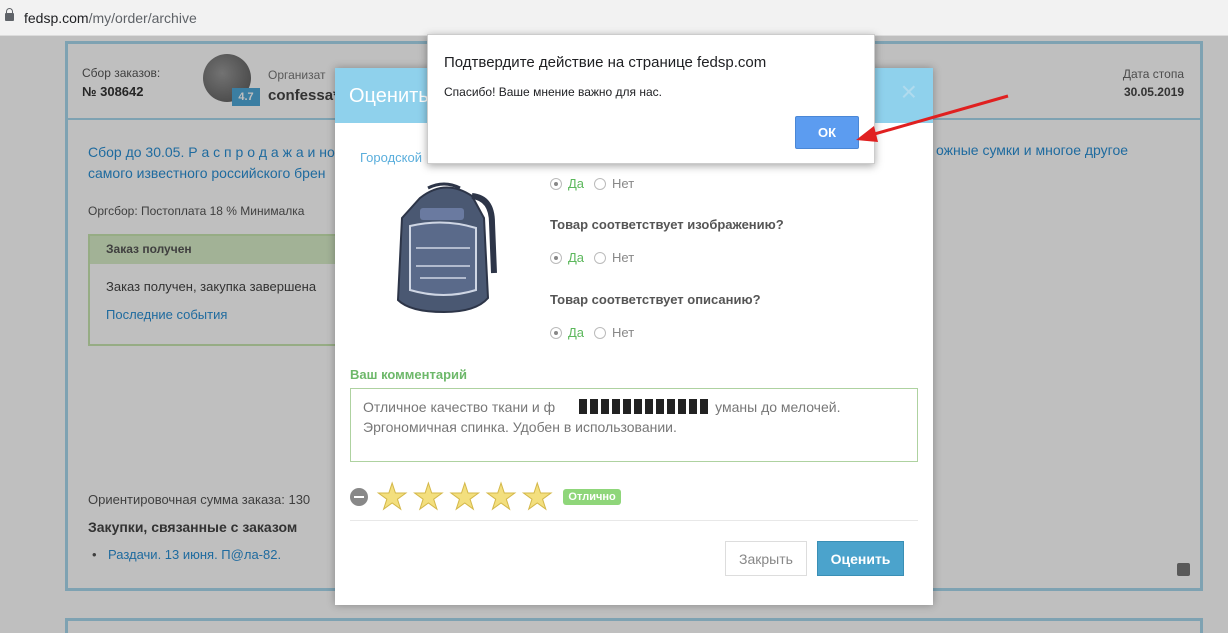 This screenshot has width=1228, height=633. I want to click on q3-yes-radio: Да, so click(567, 332).